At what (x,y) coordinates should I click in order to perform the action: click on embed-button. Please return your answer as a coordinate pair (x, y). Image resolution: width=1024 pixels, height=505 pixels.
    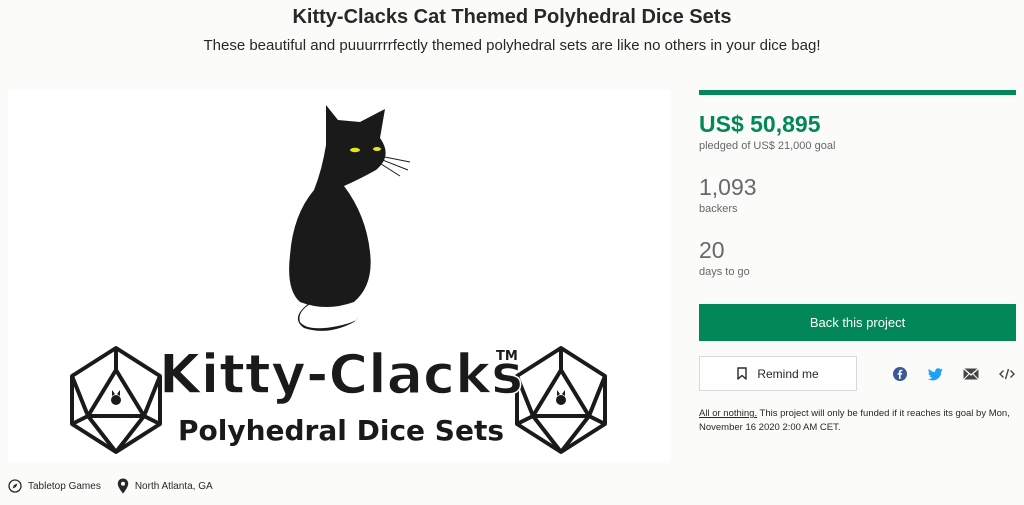
    Looking at the image, I should click on (1007, 374).